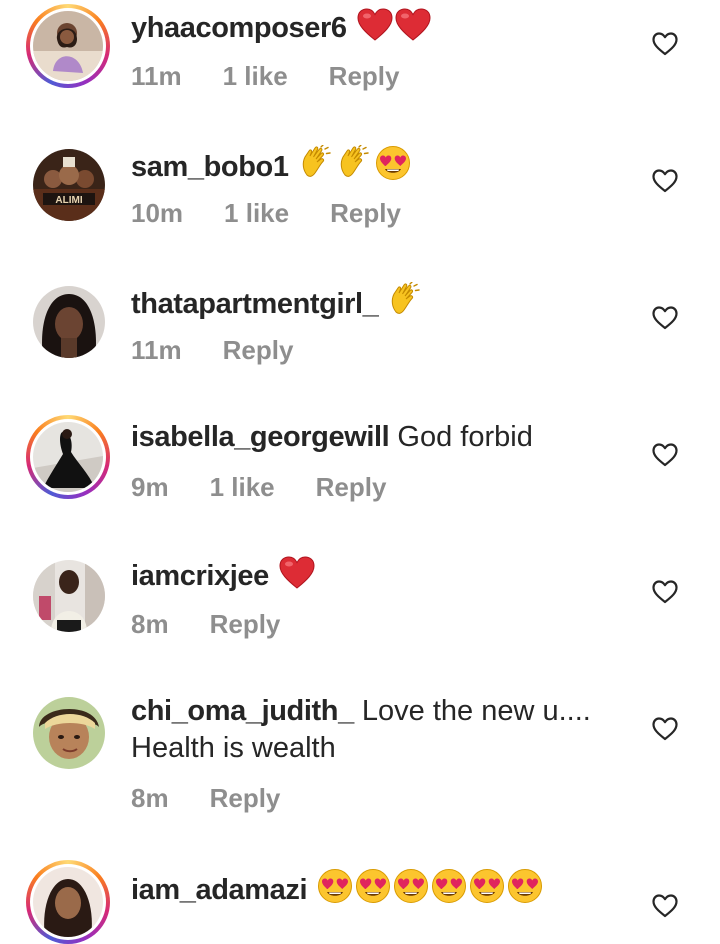 The width and height of the screenshot is (720, 944). I want to click on comment-meta: 10m 1 like Reply, so click(286, 213).